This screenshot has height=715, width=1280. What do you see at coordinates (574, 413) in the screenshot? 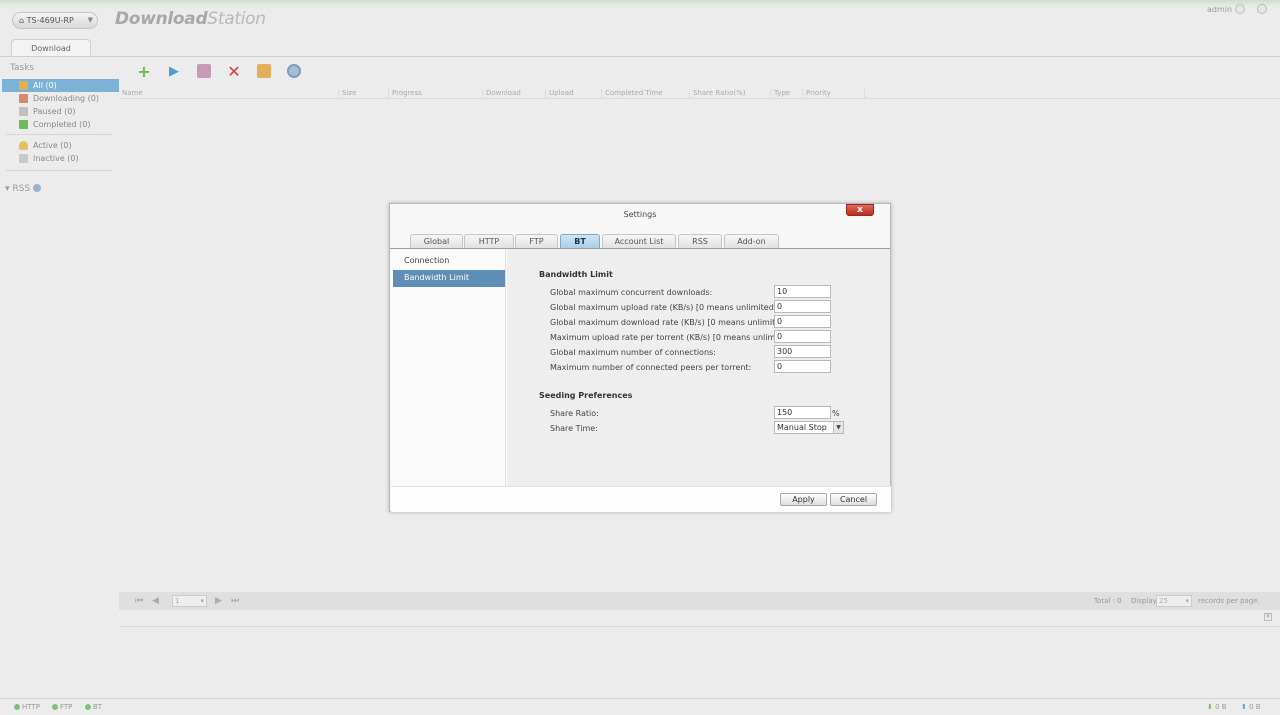
I see `share-ratio-label: Share Ratio:` at bounding box center [574, 413].